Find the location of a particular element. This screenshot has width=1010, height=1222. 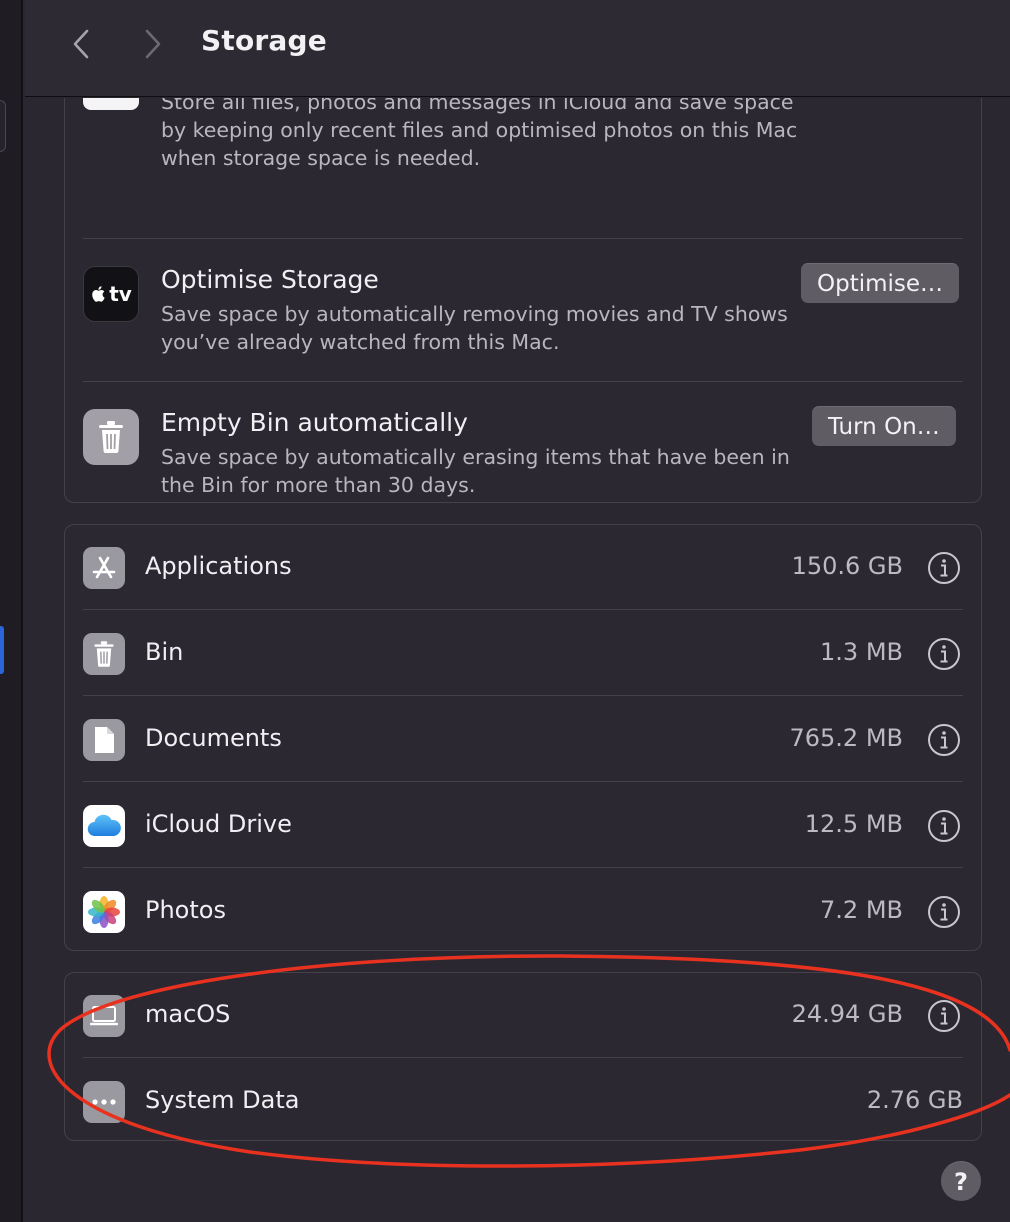

category-size: 2.76 GB is located at coordinates (914, 1100).